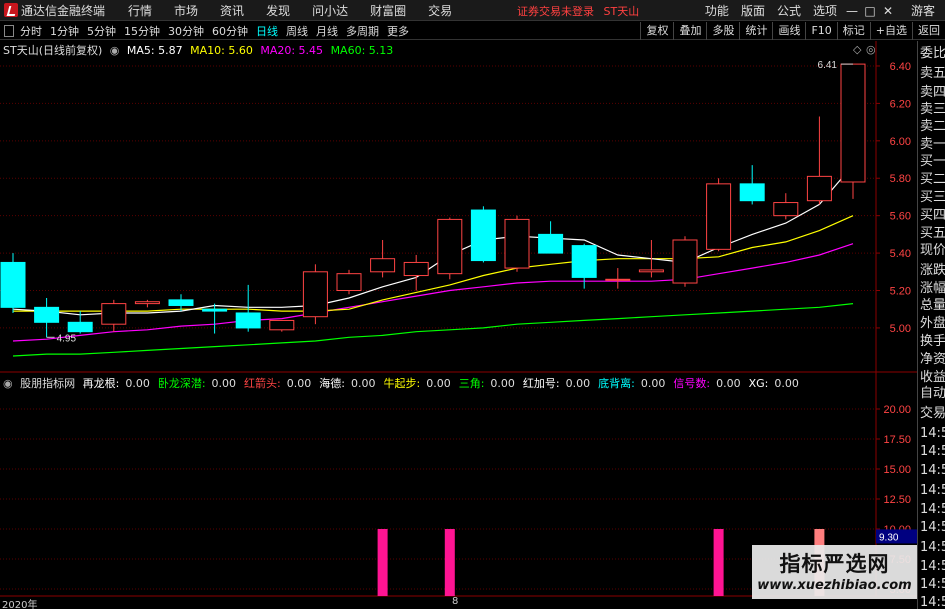 The image size is (945, 609). Describe the element at coordinates (292, 50) in the screenshot. I see `ma20-value: MA20: 5.45` at that location.